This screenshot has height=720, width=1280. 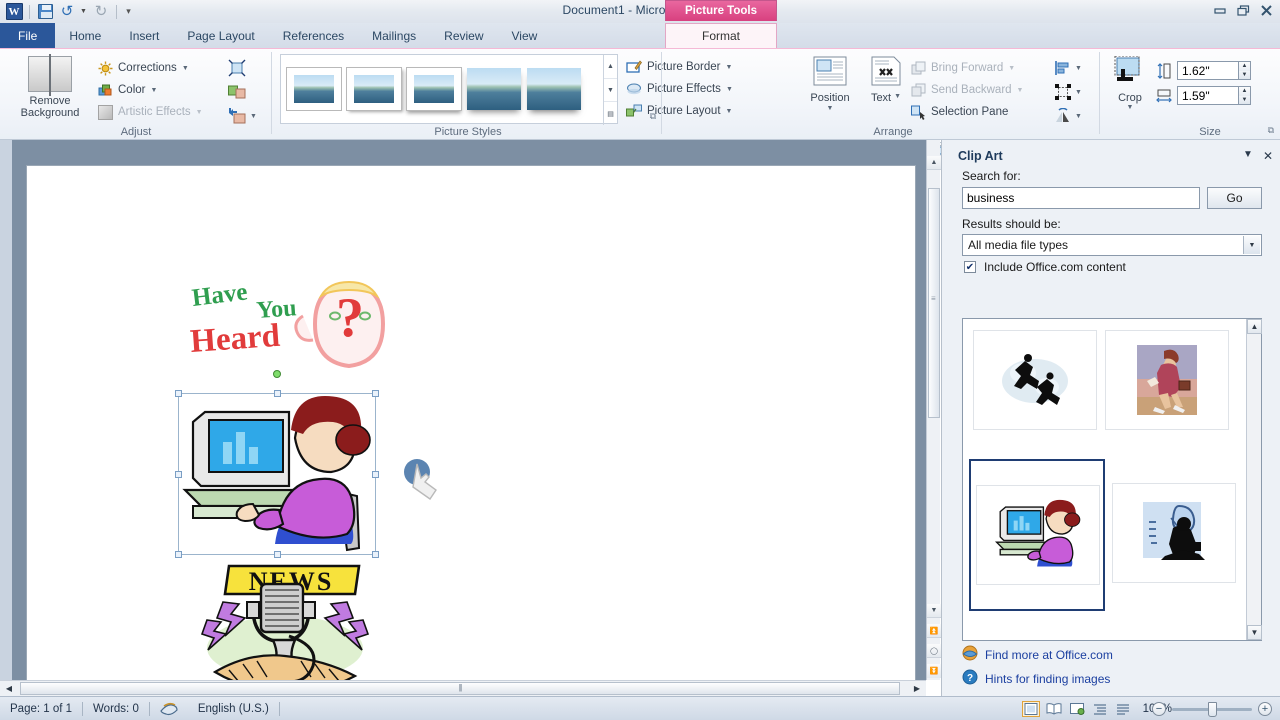 What do you see at coordinates (610, 91) in the screenshot?
I see `gallery-scroll-down-button: ▼` at bounding box center [610, 91].